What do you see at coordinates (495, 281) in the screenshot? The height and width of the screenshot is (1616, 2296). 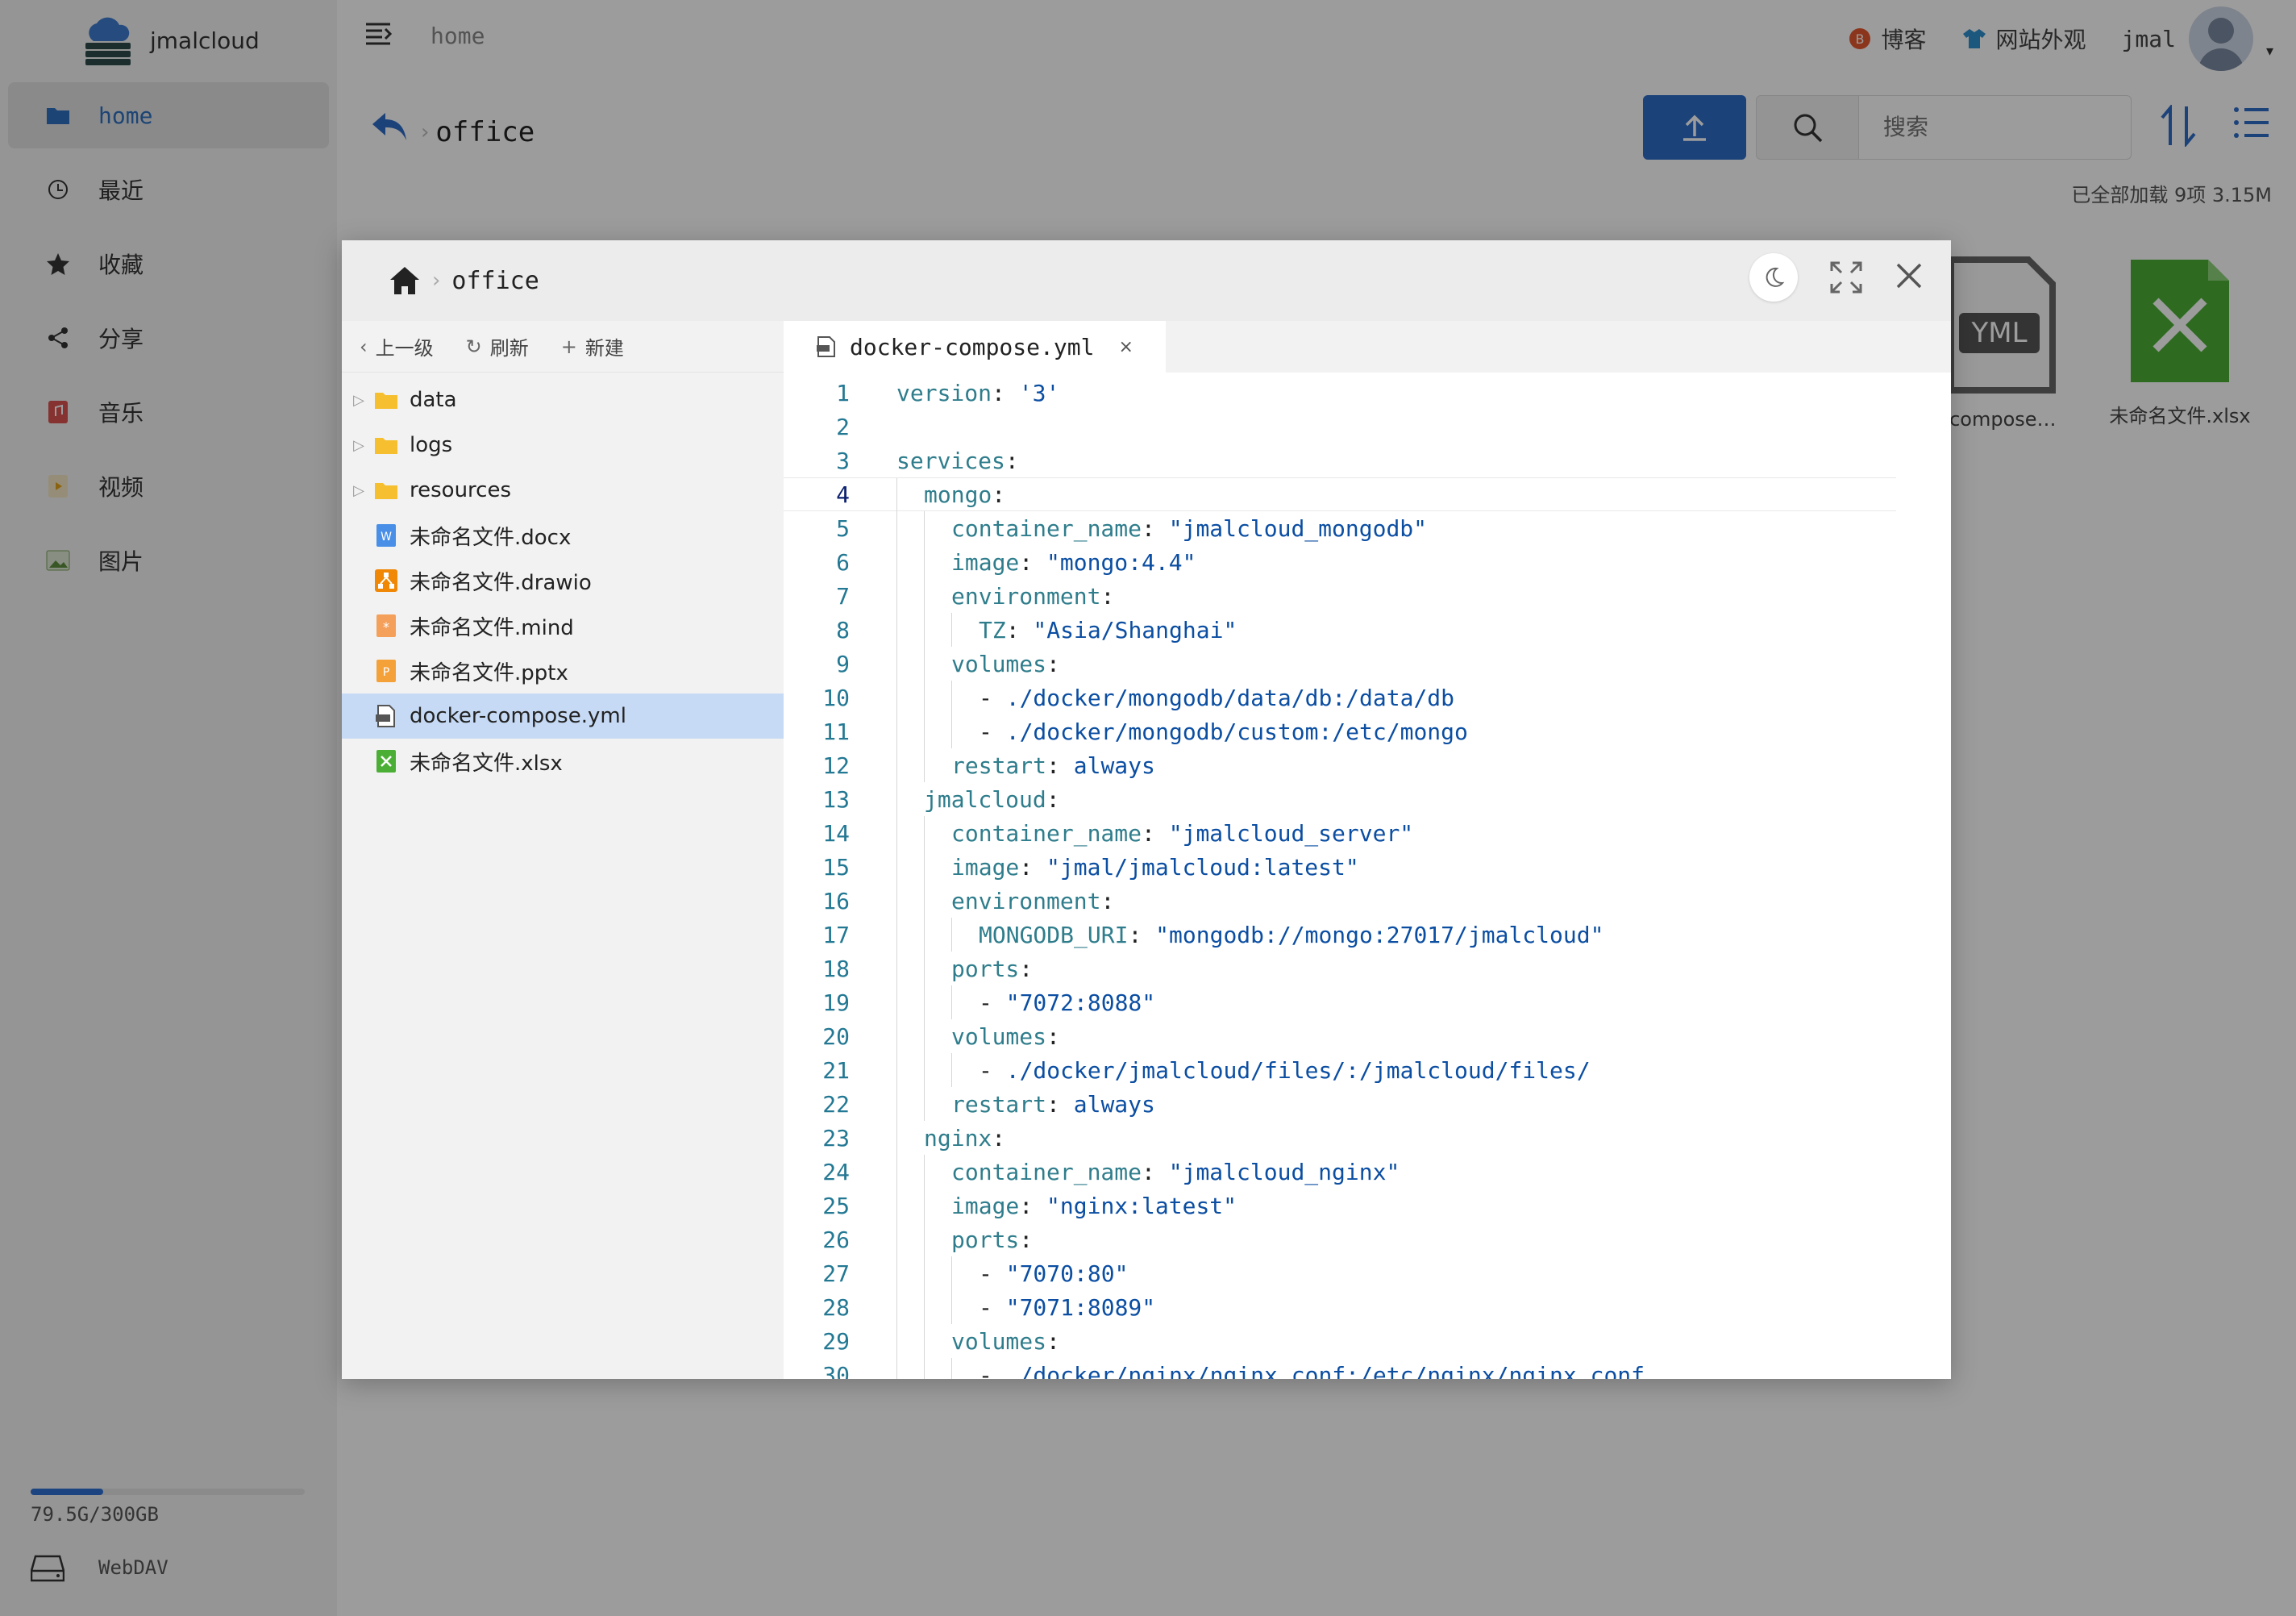 I see `dialog-breadcrumb-current: office` at bounding box center [495, 281].